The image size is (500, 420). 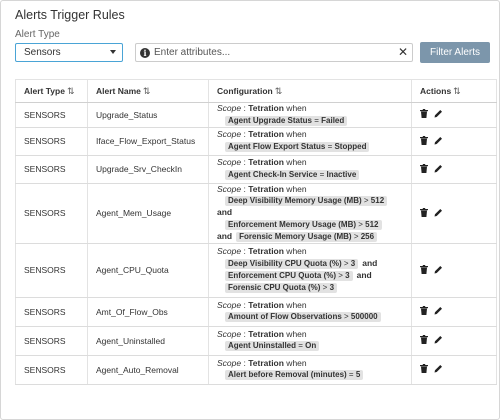 I want to click on column-header-alert-type: Alert Type ⇅, so click(x=51, y=91).